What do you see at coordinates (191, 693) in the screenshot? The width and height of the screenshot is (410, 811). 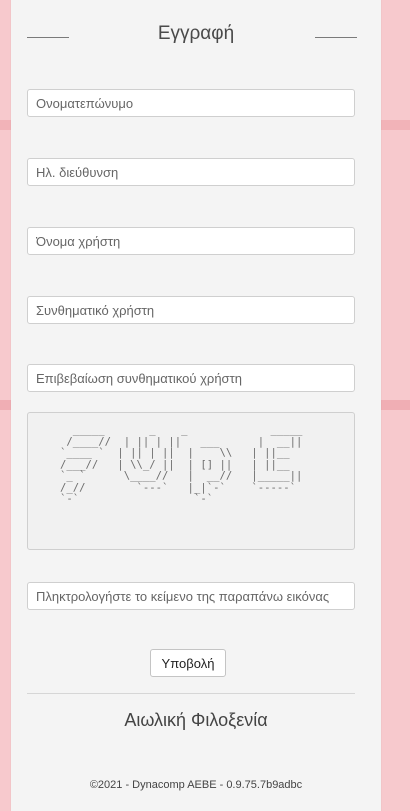 I see `divider` at bounding box center [191, 693].